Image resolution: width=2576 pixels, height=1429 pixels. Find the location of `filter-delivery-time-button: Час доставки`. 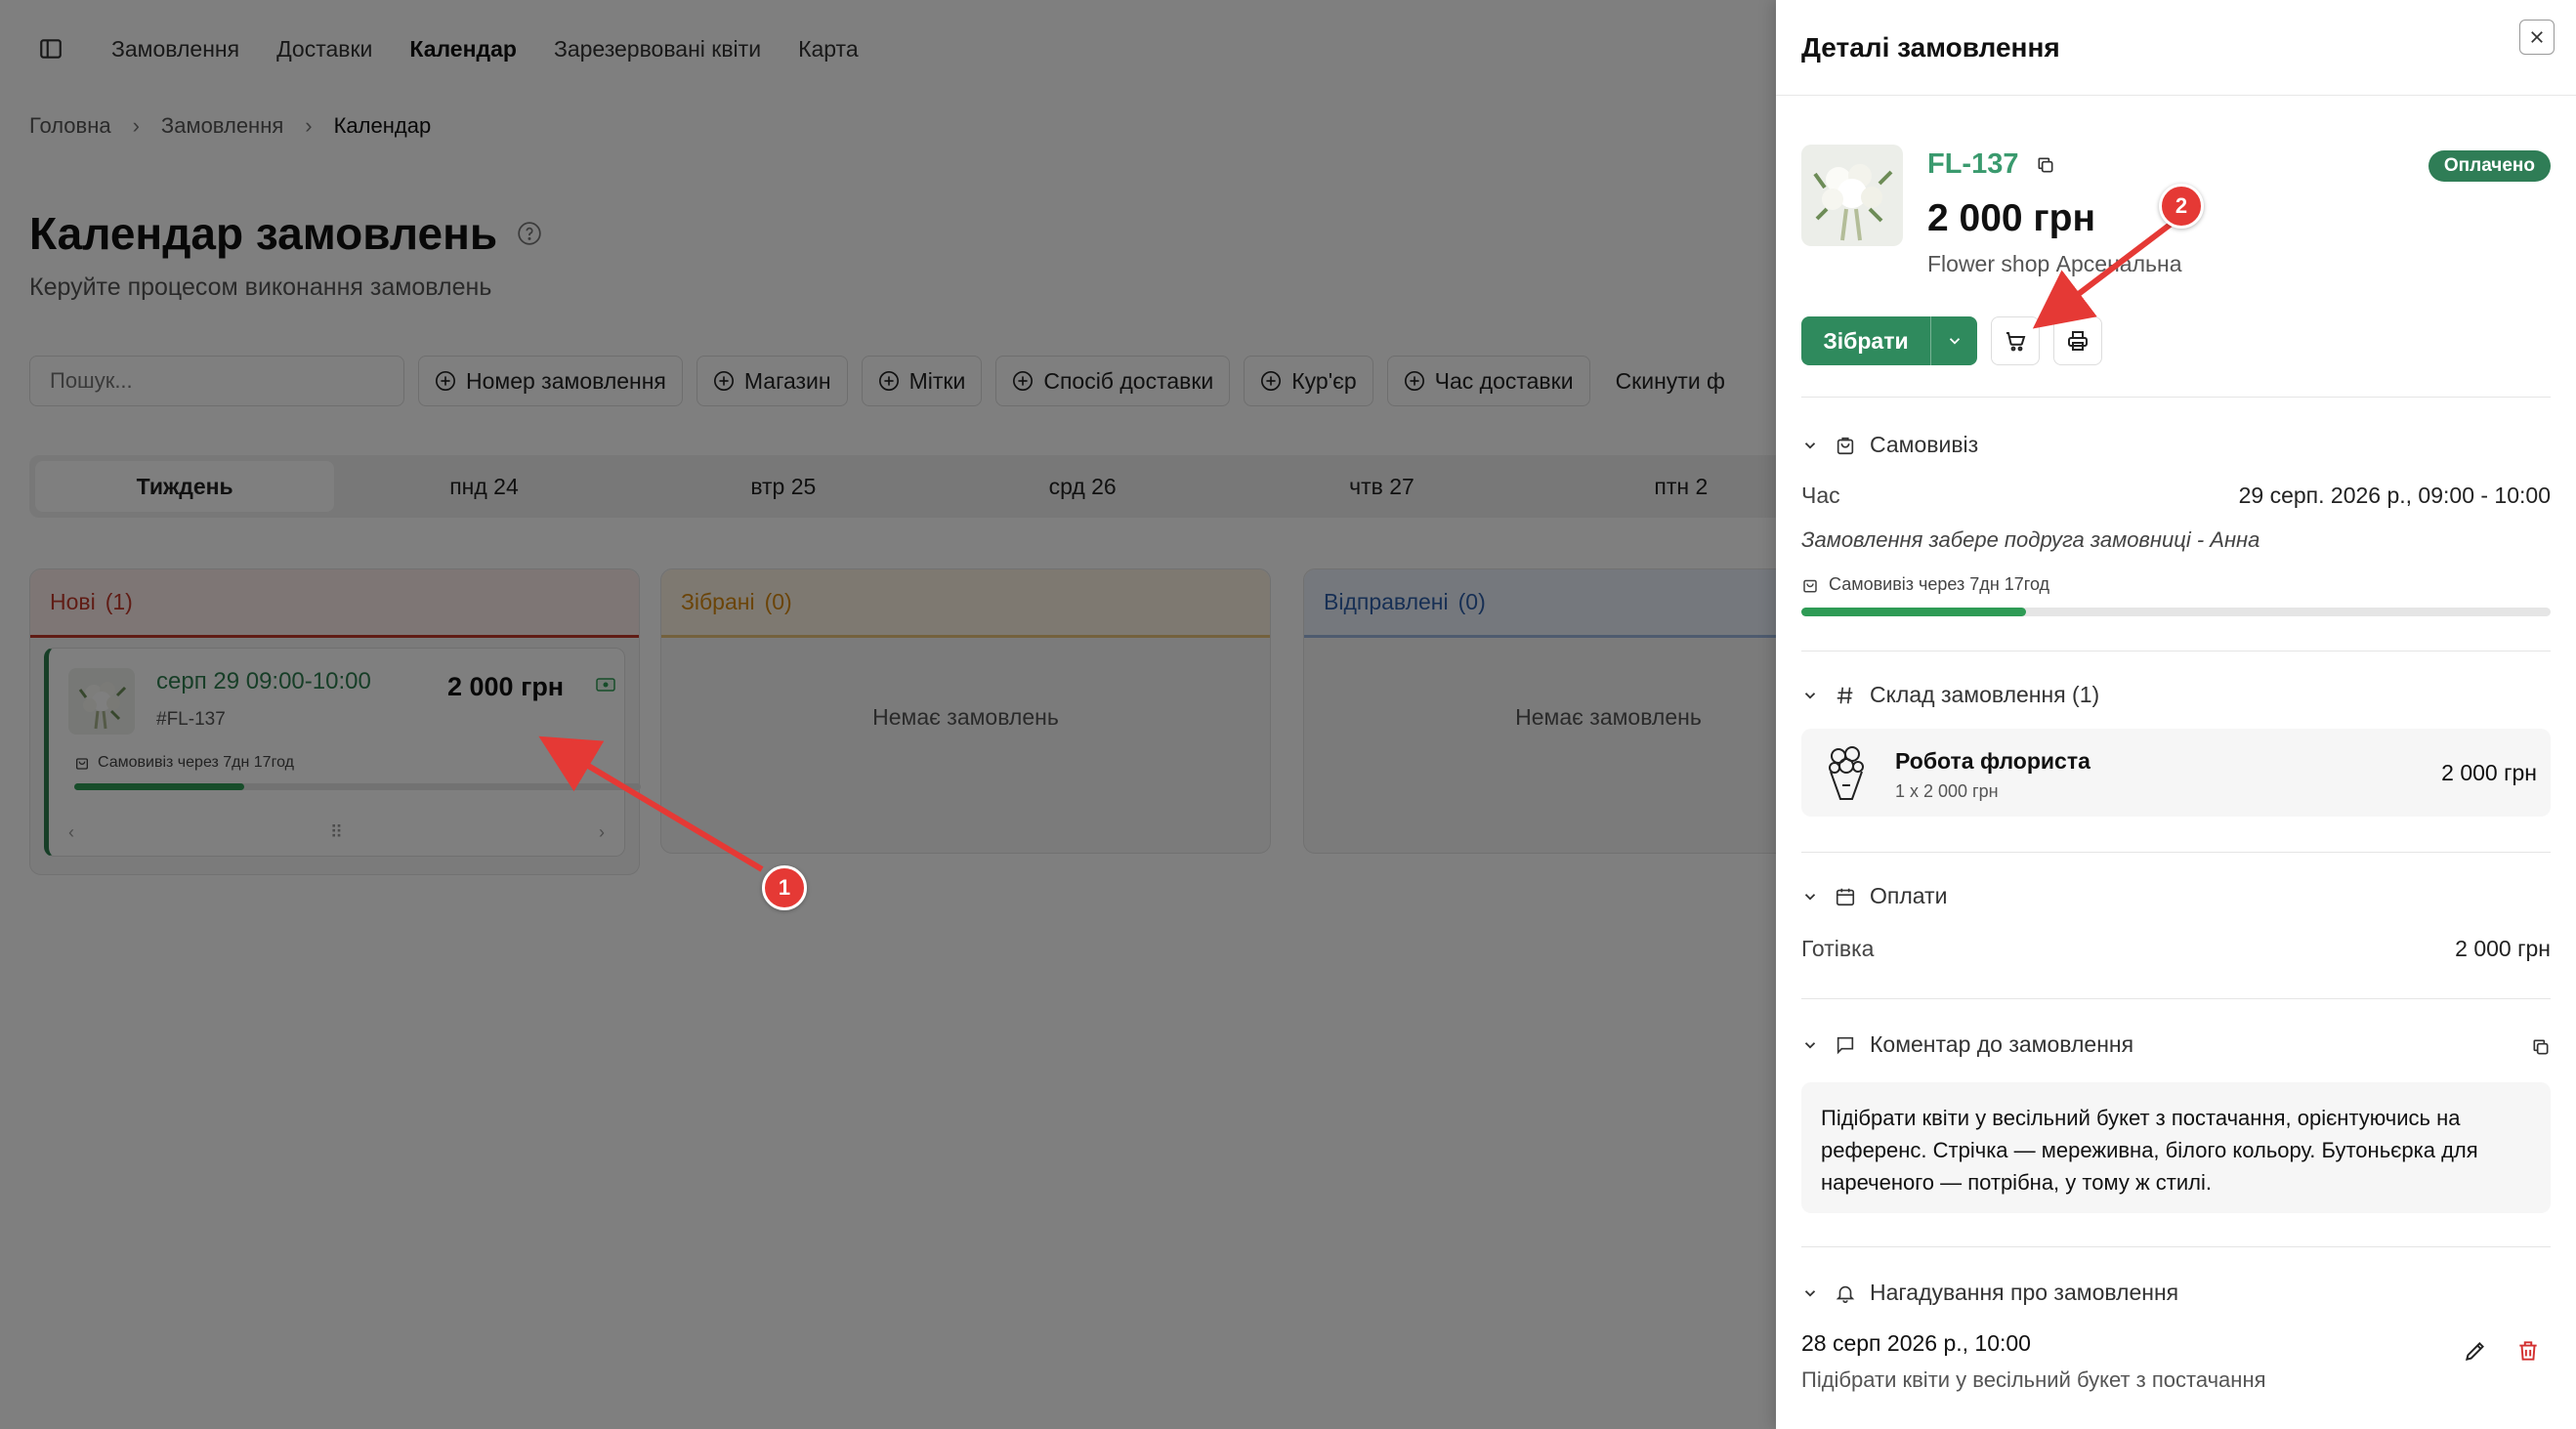

filter-delivery-time-button: Час доставки is located at coordinates (1488, 381).